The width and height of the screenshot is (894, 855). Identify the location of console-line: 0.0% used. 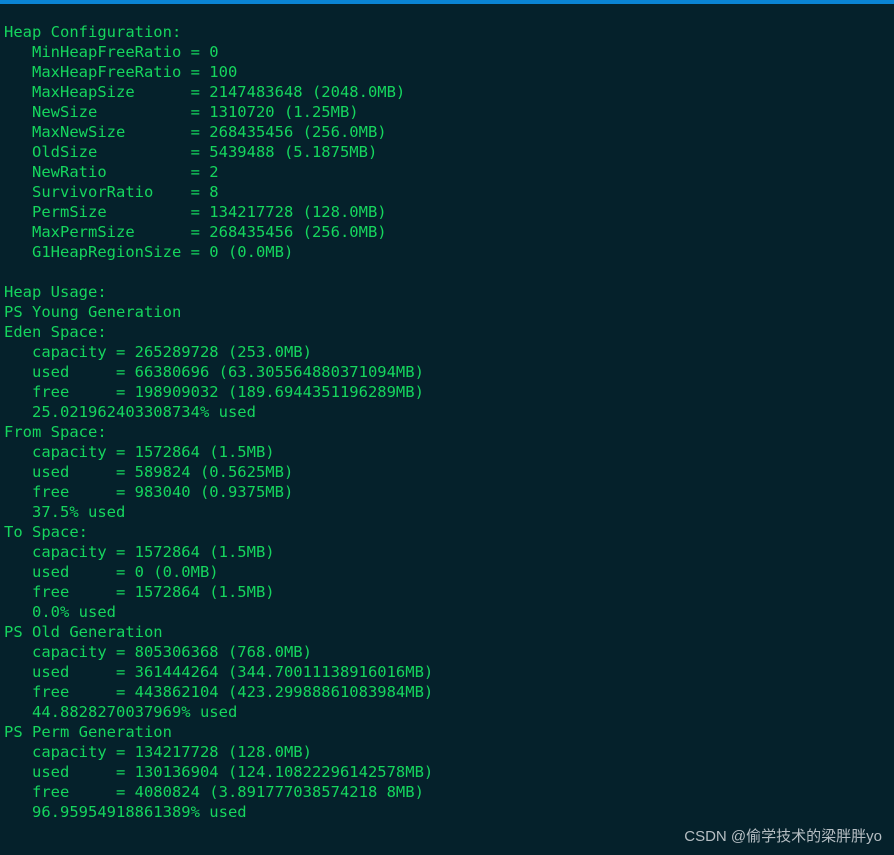
(60, 612).